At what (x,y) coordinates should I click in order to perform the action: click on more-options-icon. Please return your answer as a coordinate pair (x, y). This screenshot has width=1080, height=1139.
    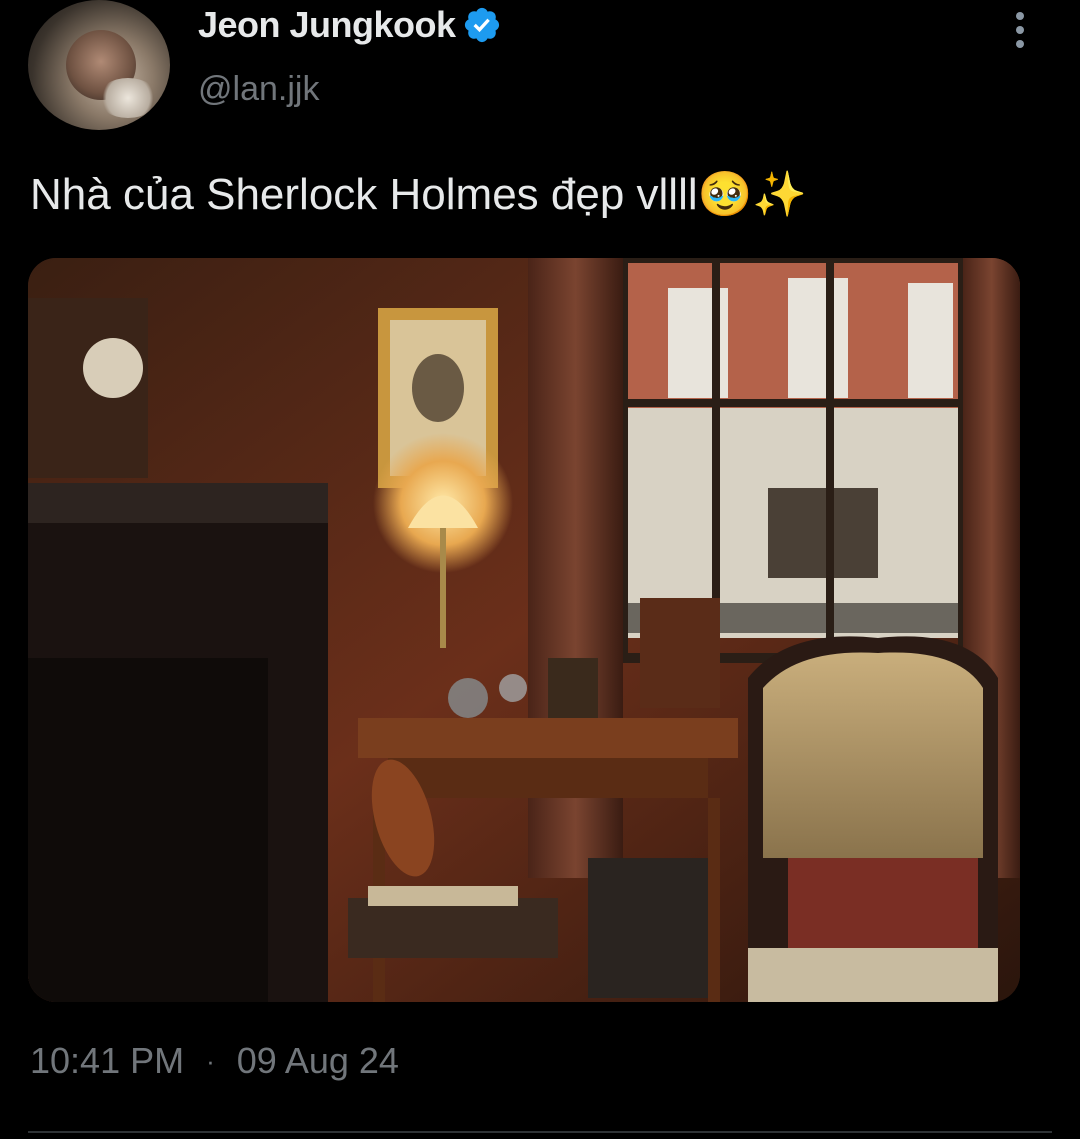
    Looking at the image, I should click on (1020, 32).